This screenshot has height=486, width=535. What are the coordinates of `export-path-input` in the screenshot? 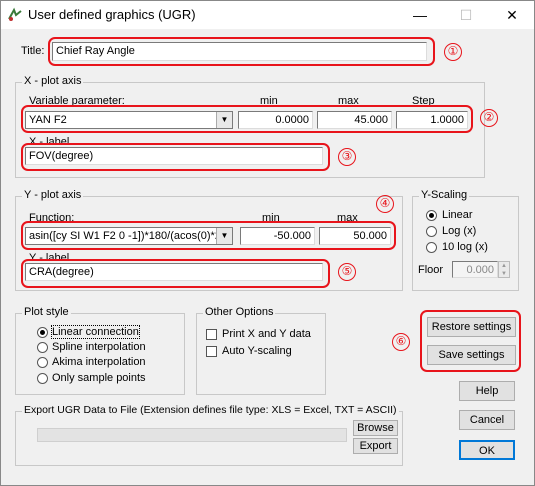 It's located at (192, 435).